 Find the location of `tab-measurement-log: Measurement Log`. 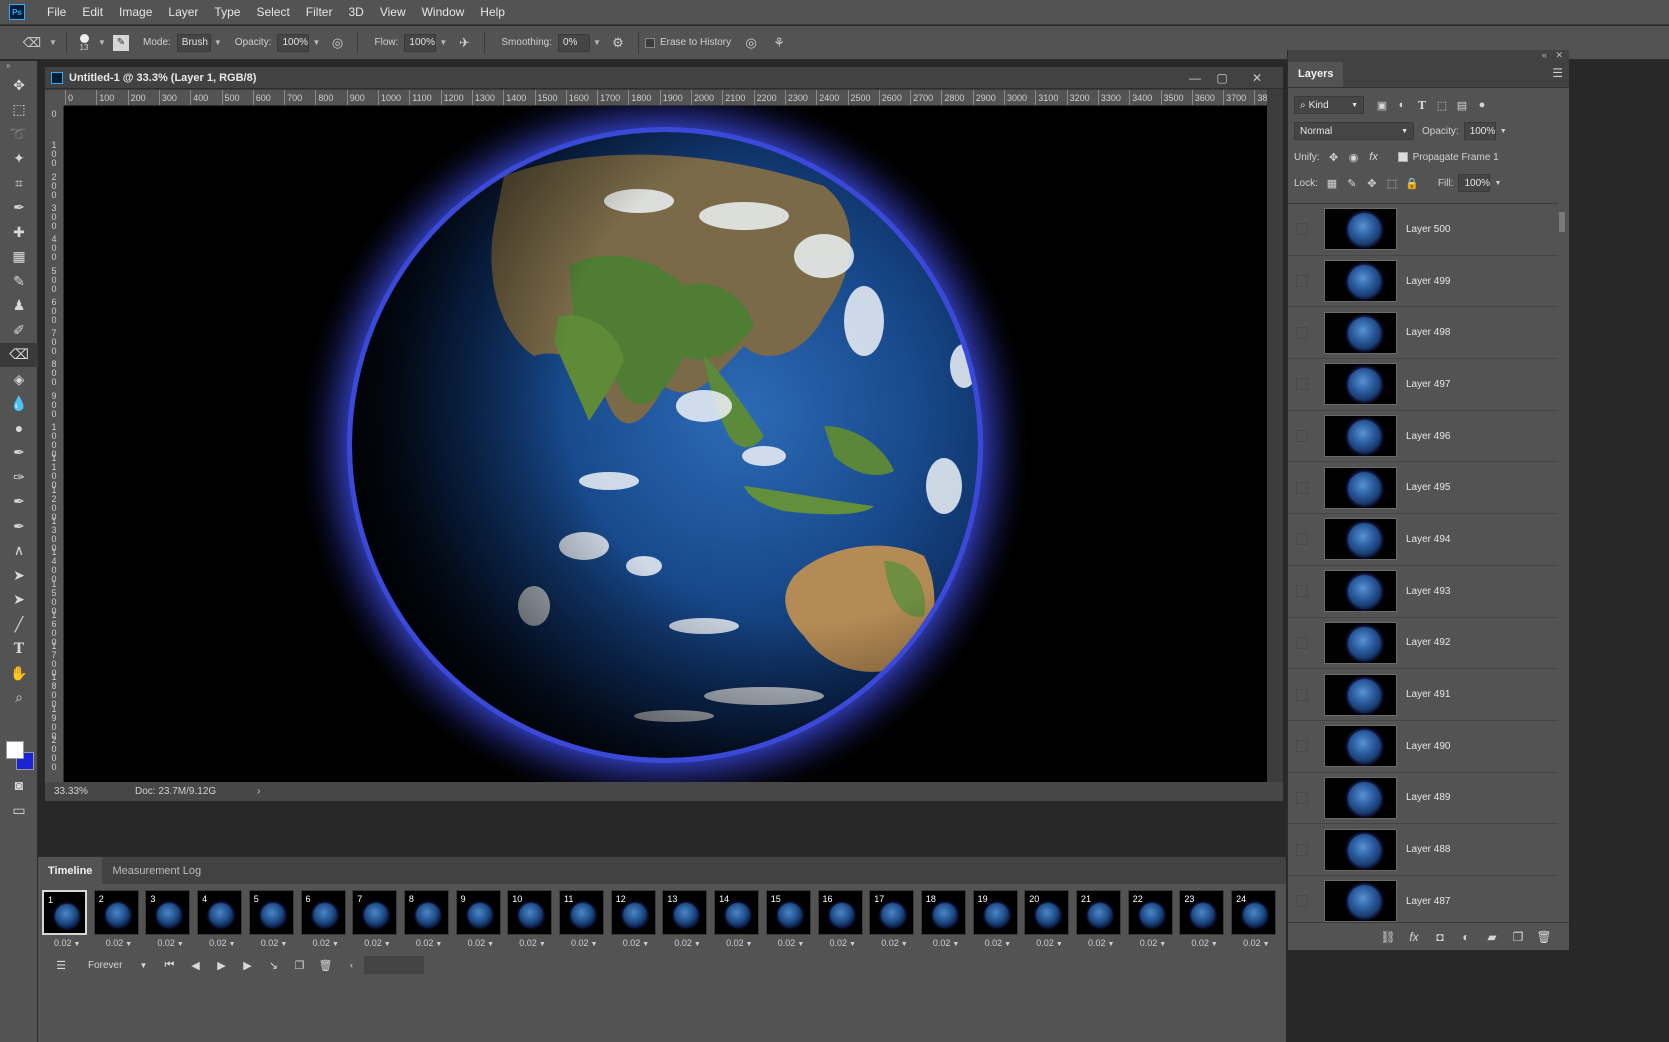

tab-measurement-log: Measurement Log is located at coordinates (156, 870).